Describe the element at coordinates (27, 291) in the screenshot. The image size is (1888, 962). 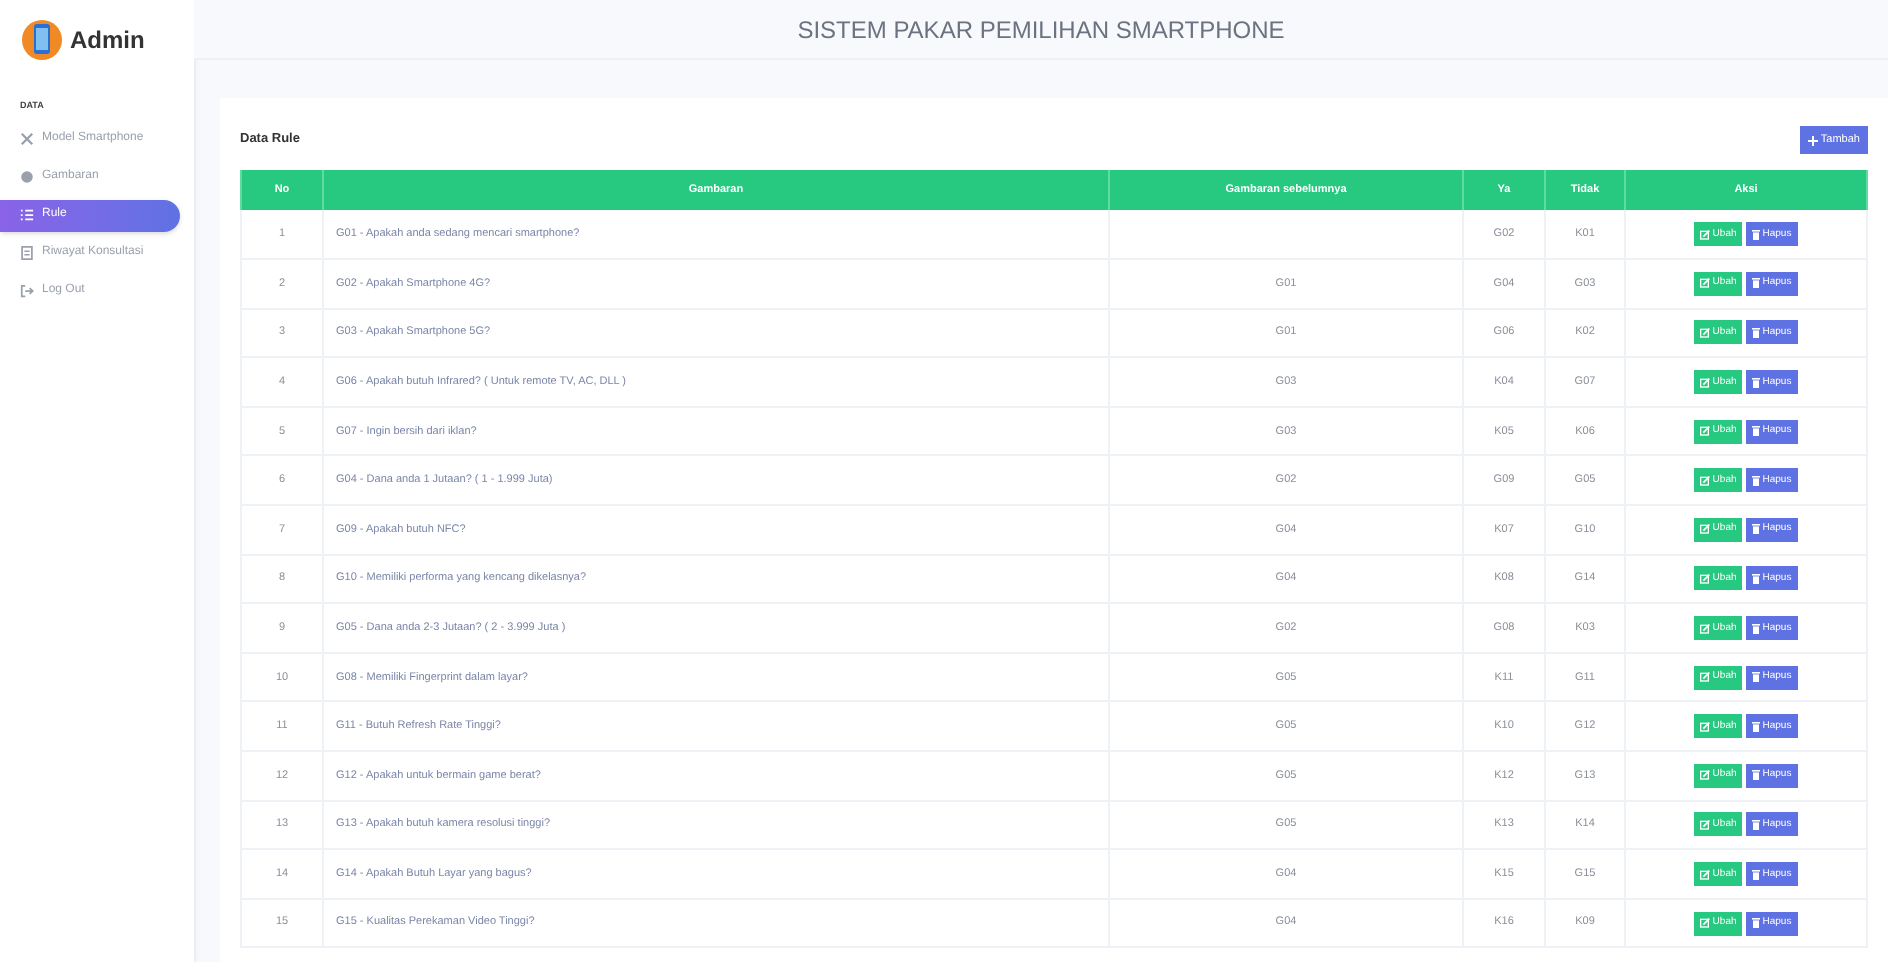
I see `logout-icon` at that location.